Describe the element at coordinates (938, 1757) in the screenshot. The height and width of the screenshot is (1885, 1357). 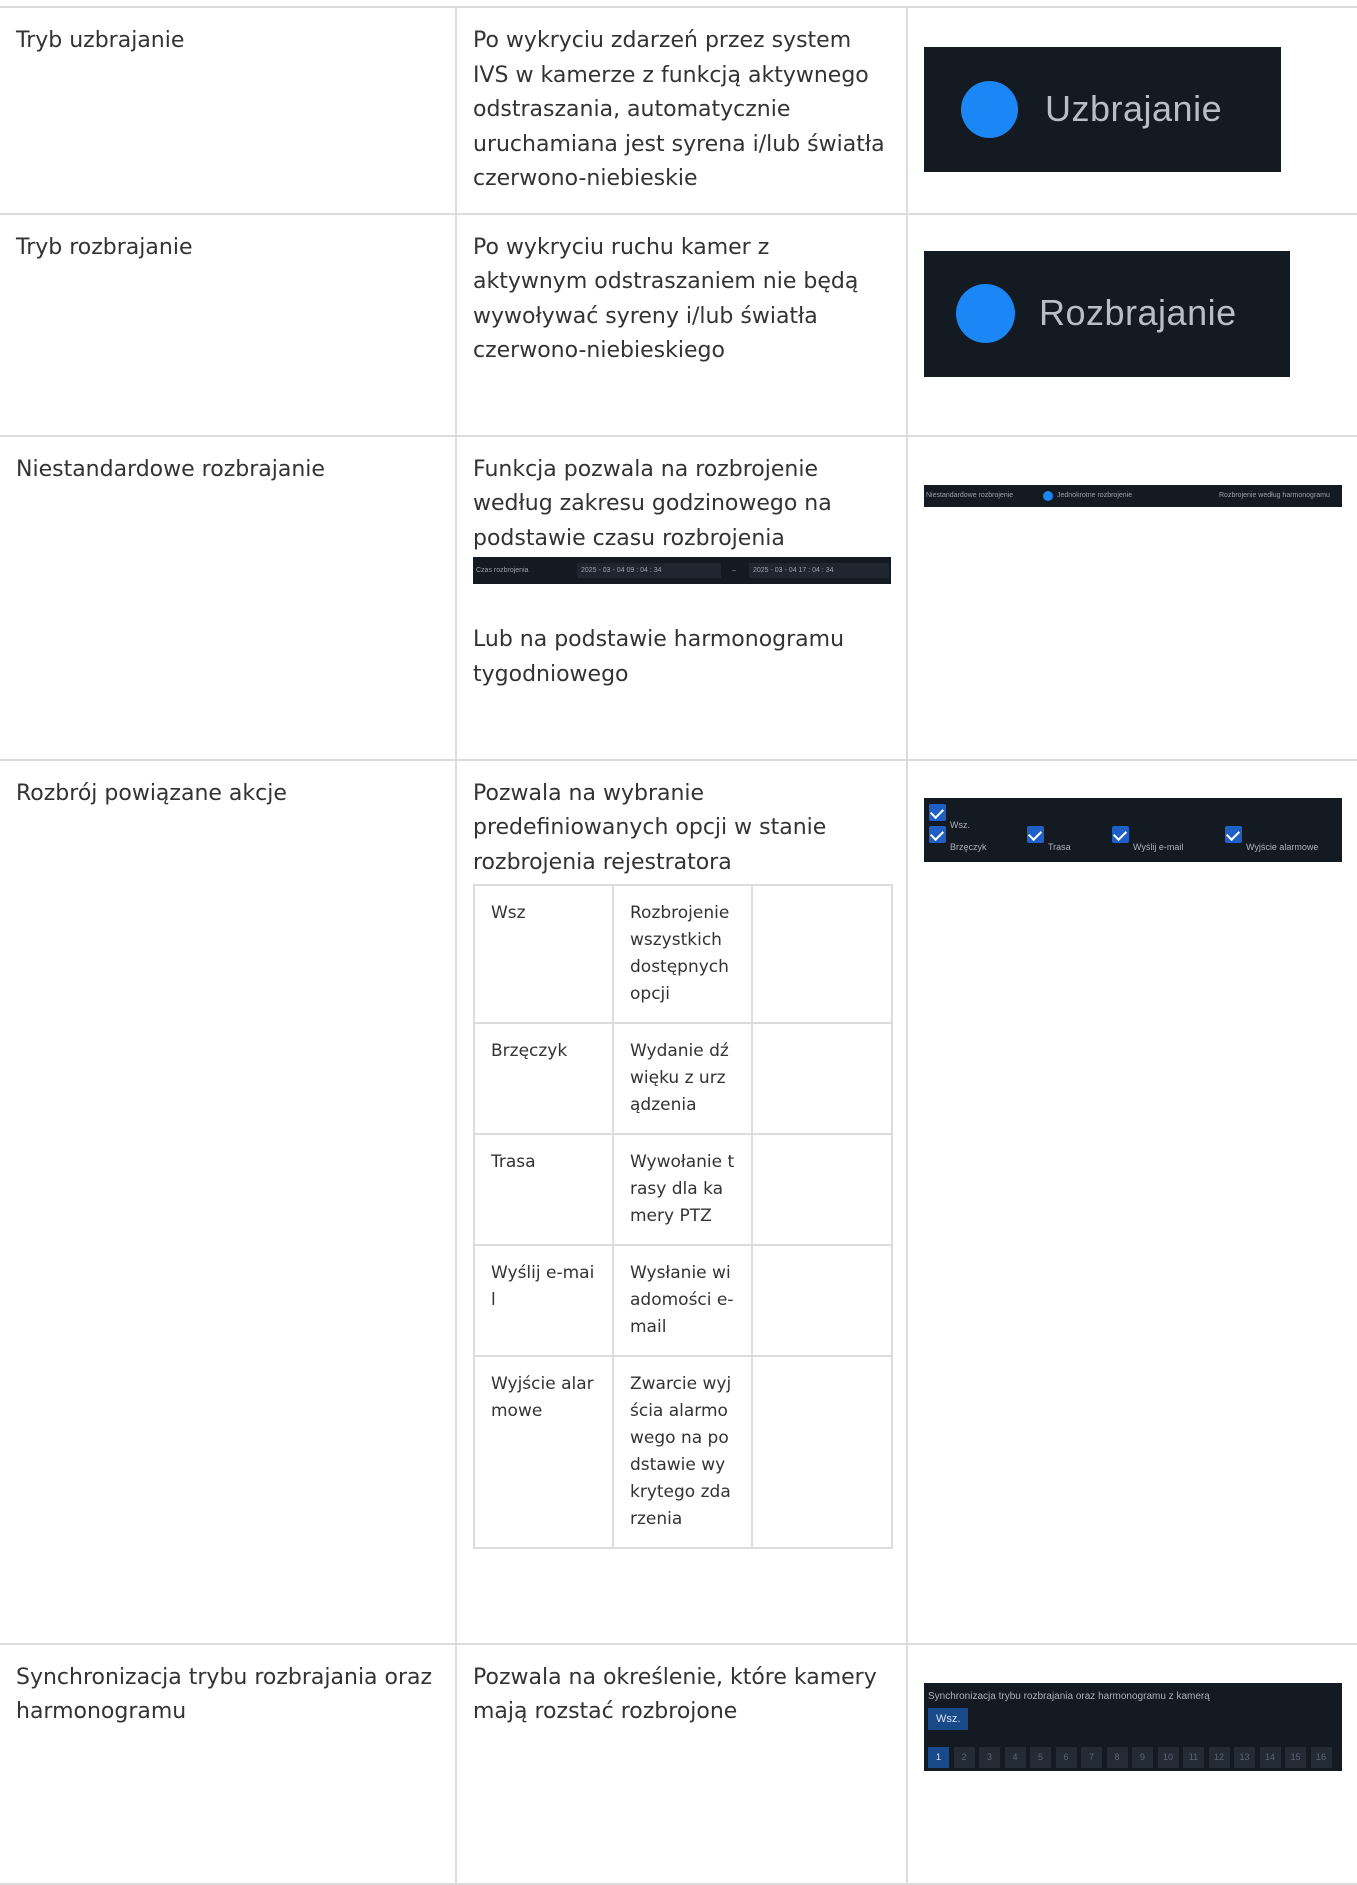
I see `channel-button: 1` at that location.